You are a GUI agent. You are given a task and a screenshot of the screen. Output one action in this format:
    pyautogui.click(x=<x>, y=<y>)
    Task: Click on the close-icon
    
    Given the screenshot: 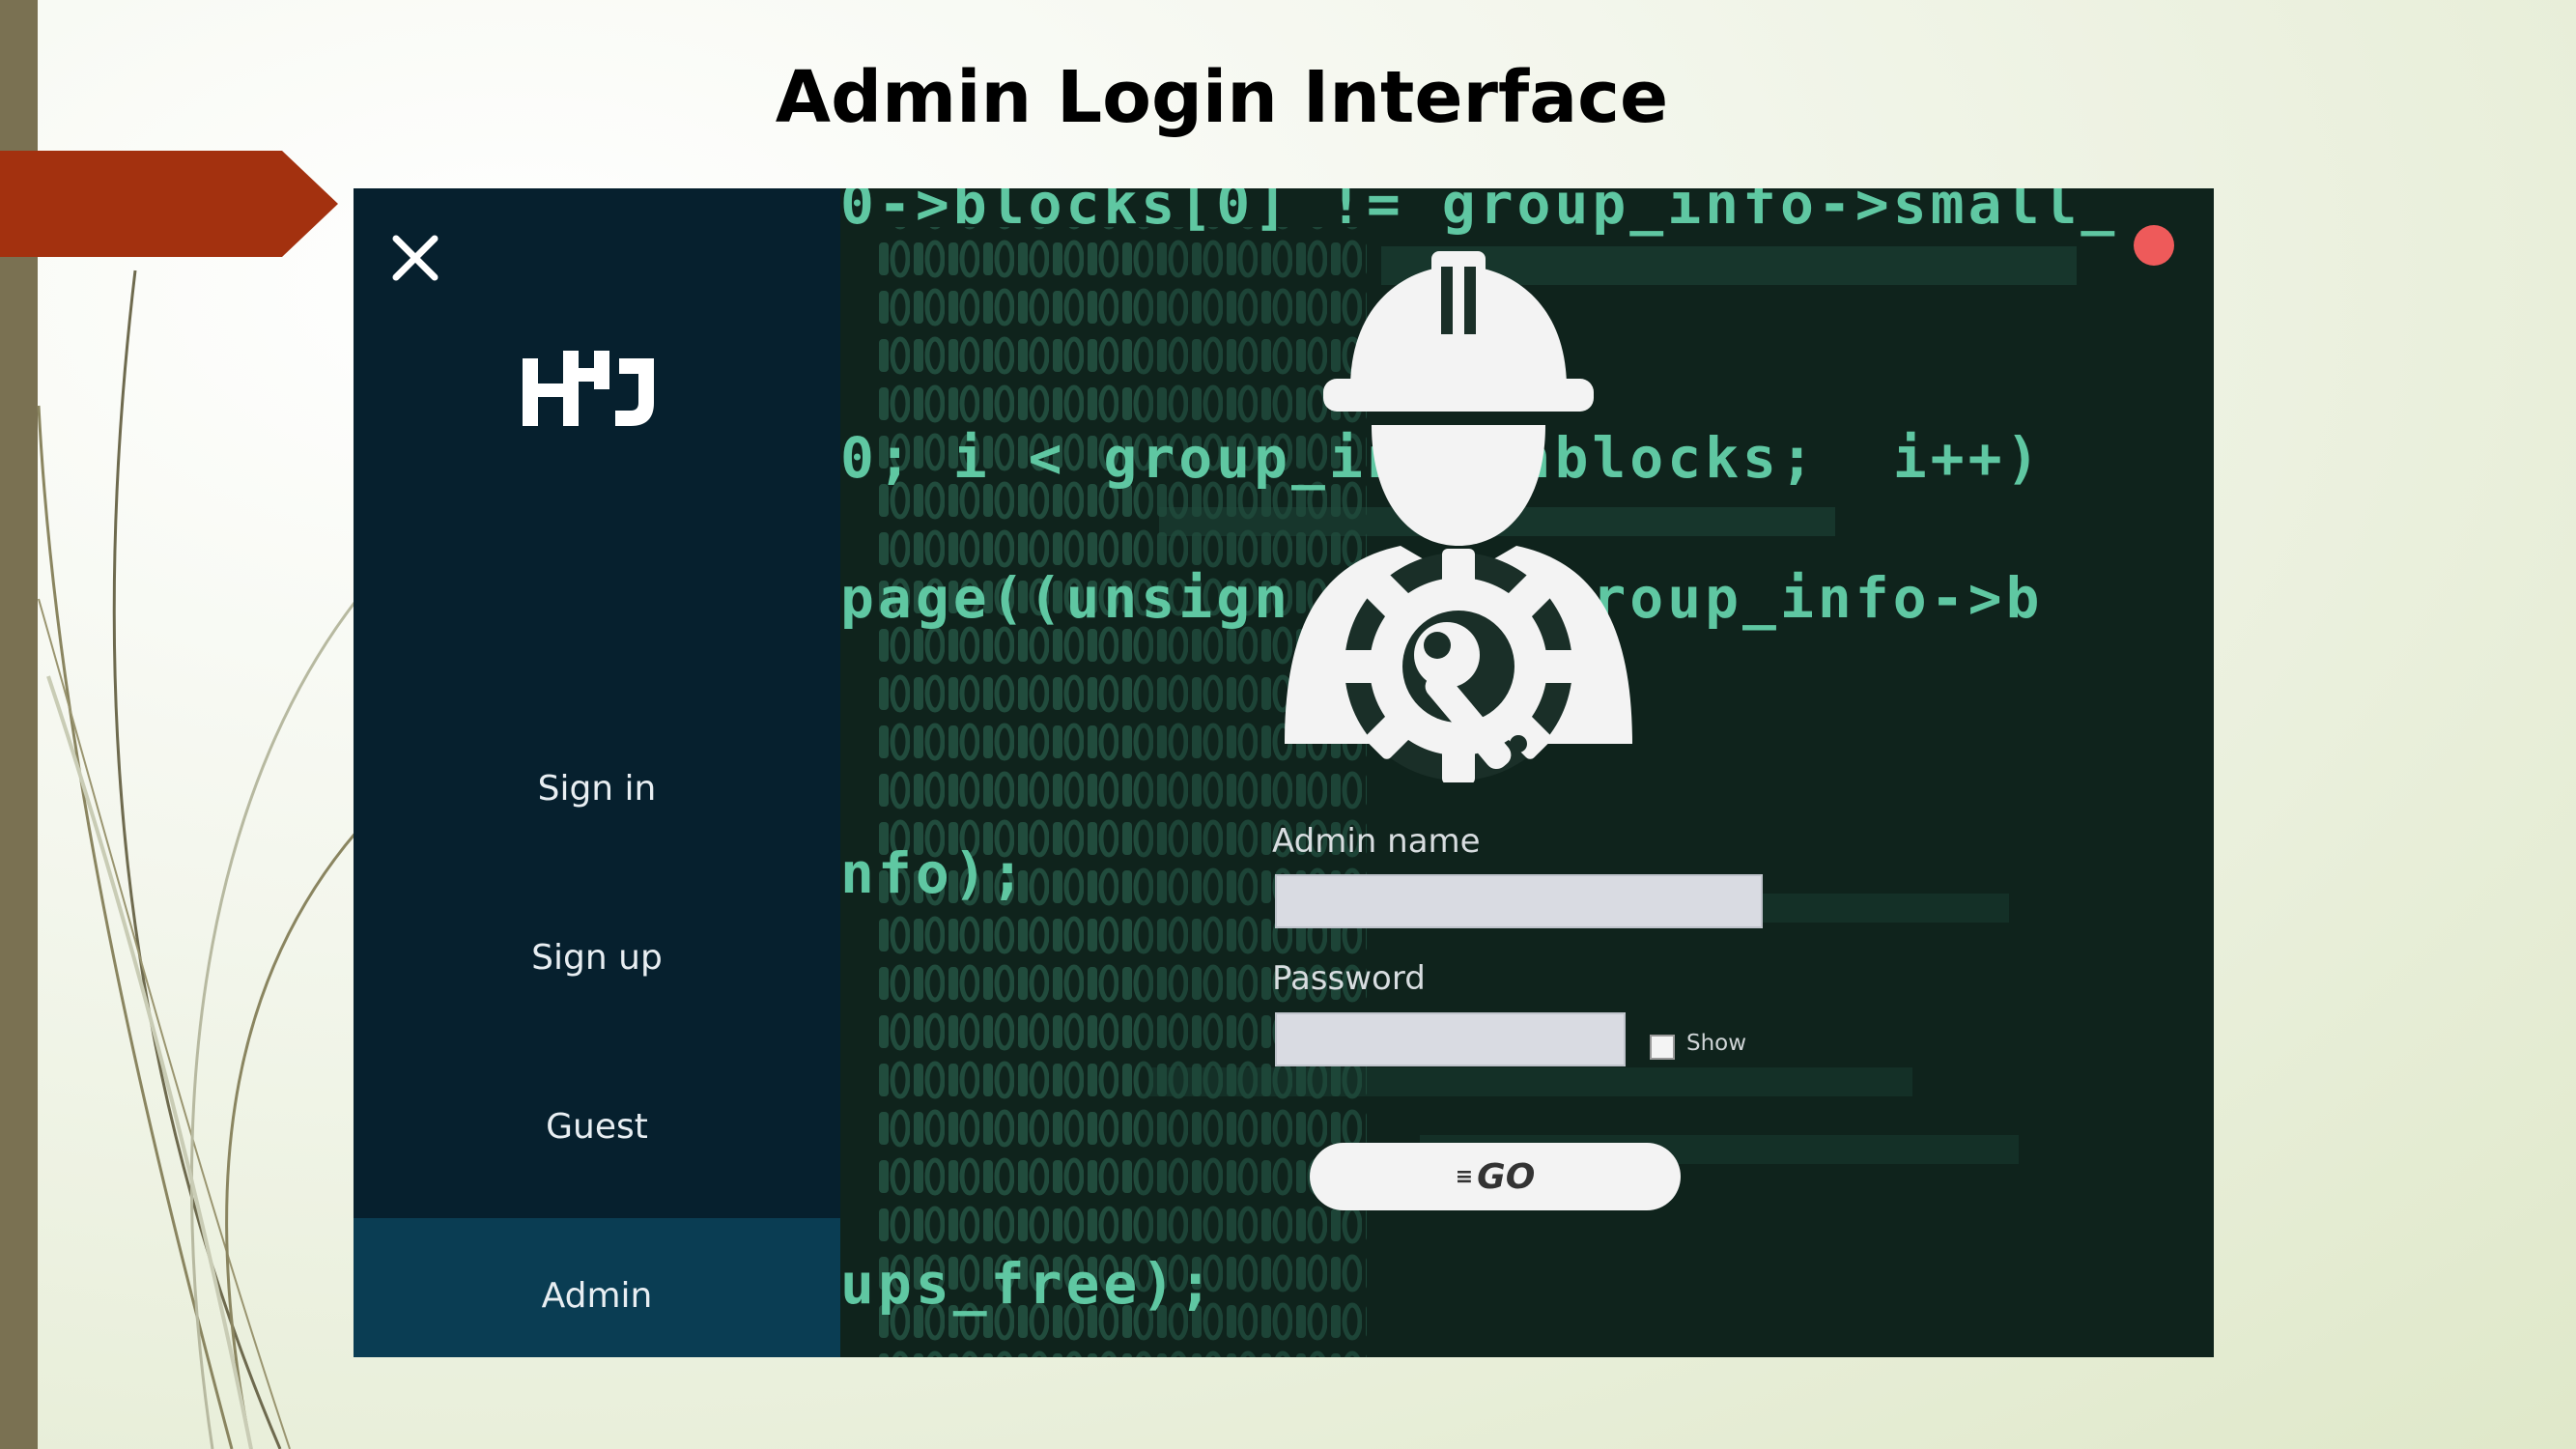 What is the action you would take?
    pyautogui.click(x=415, y=258)
    